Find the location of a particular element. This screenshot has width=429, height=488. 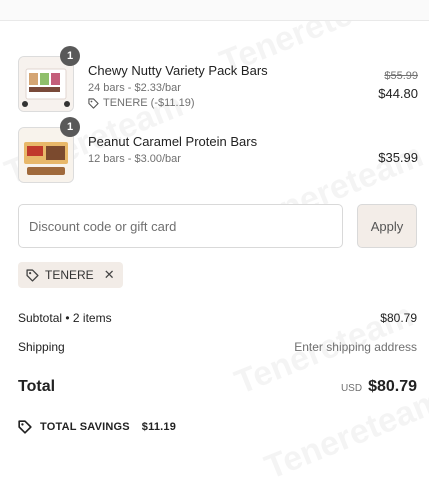

subtotal-row: Subtotal • 2 items $80.79 is located at coordinates (217, 318).